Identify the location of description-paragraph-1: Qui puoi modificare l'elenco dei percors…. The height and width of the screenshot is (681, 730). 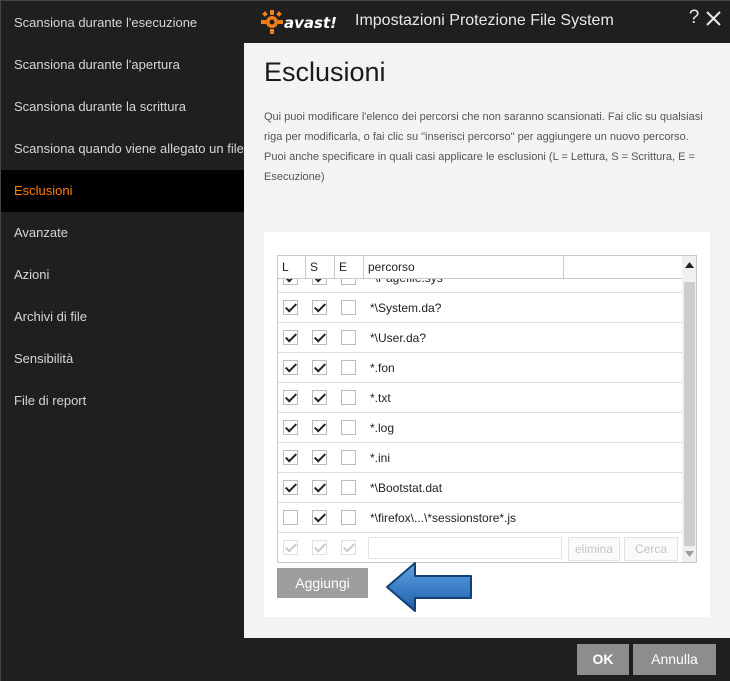
(483, 127).